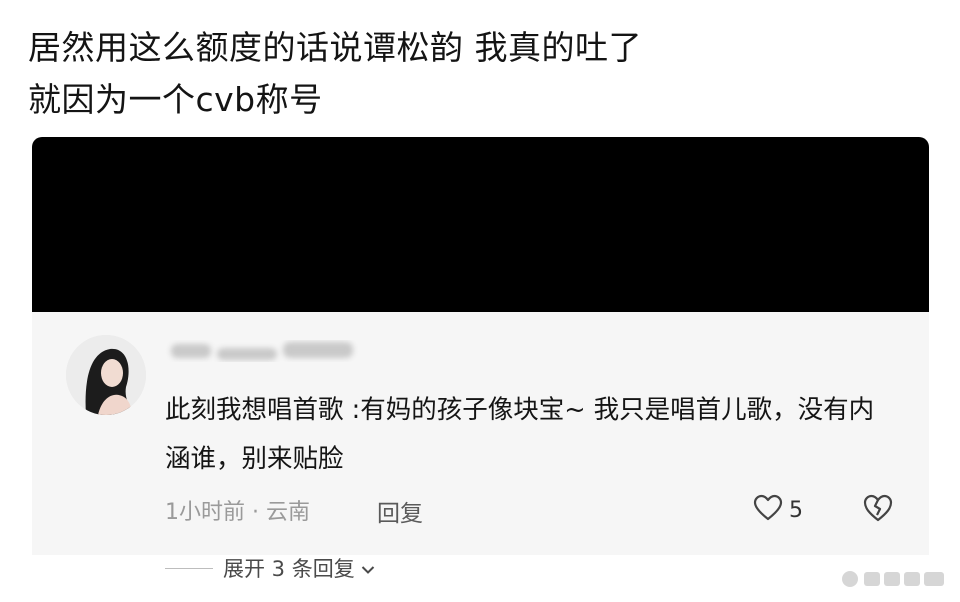  I want to click on expand-divider, so click(189, 568).